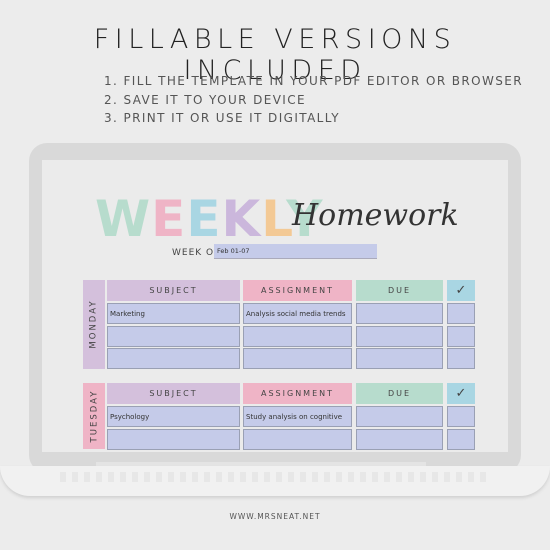 The width and height of the screenshot is (550, 550). I want to click on weekly-title: WEEKLY, so click(209, 219).